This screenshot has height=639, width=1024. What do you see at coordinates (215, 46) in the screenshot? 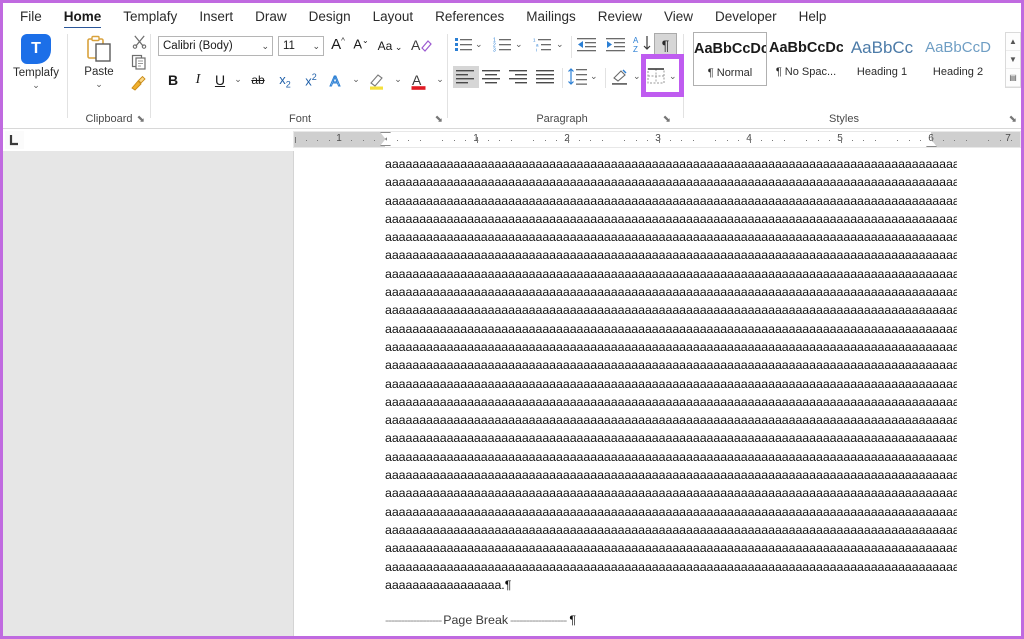
I see `font-name-combobox: Calibri (Body) ⌄` at bounding box center [215, 46].